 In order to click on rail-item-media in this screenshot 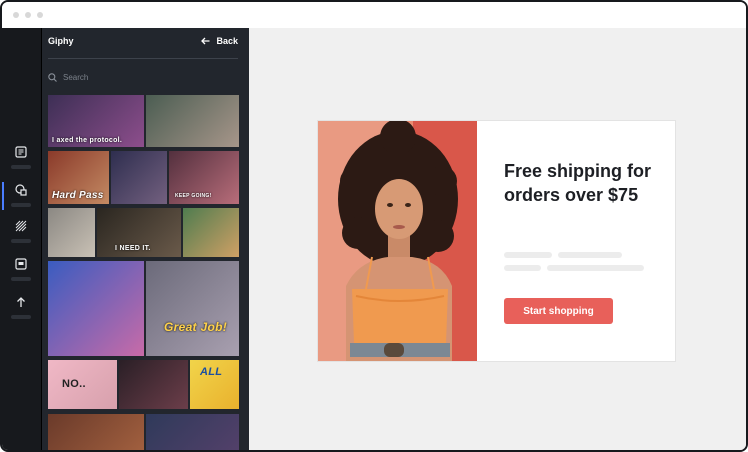, I will do `click(21, 274)`.